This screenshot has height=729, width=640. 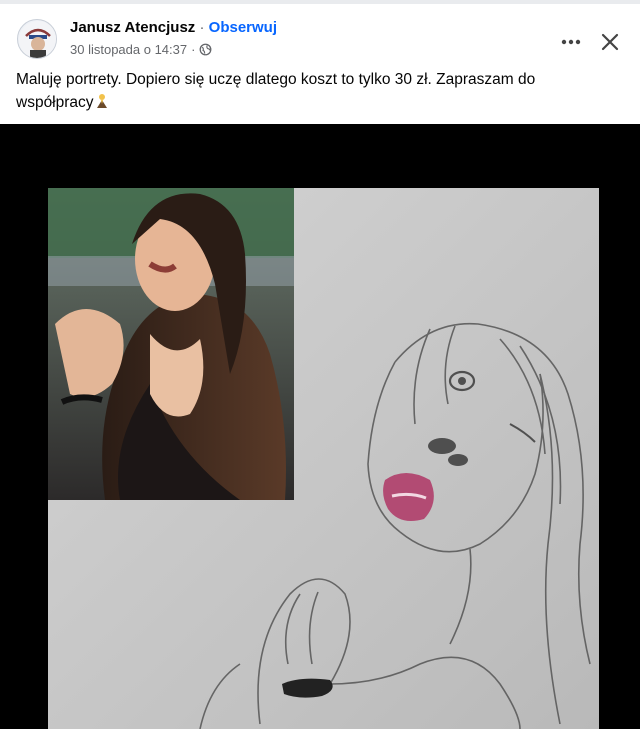 I want to click on post-timestamp: 30 listopada o 14:37, so click(x=128, y=49).